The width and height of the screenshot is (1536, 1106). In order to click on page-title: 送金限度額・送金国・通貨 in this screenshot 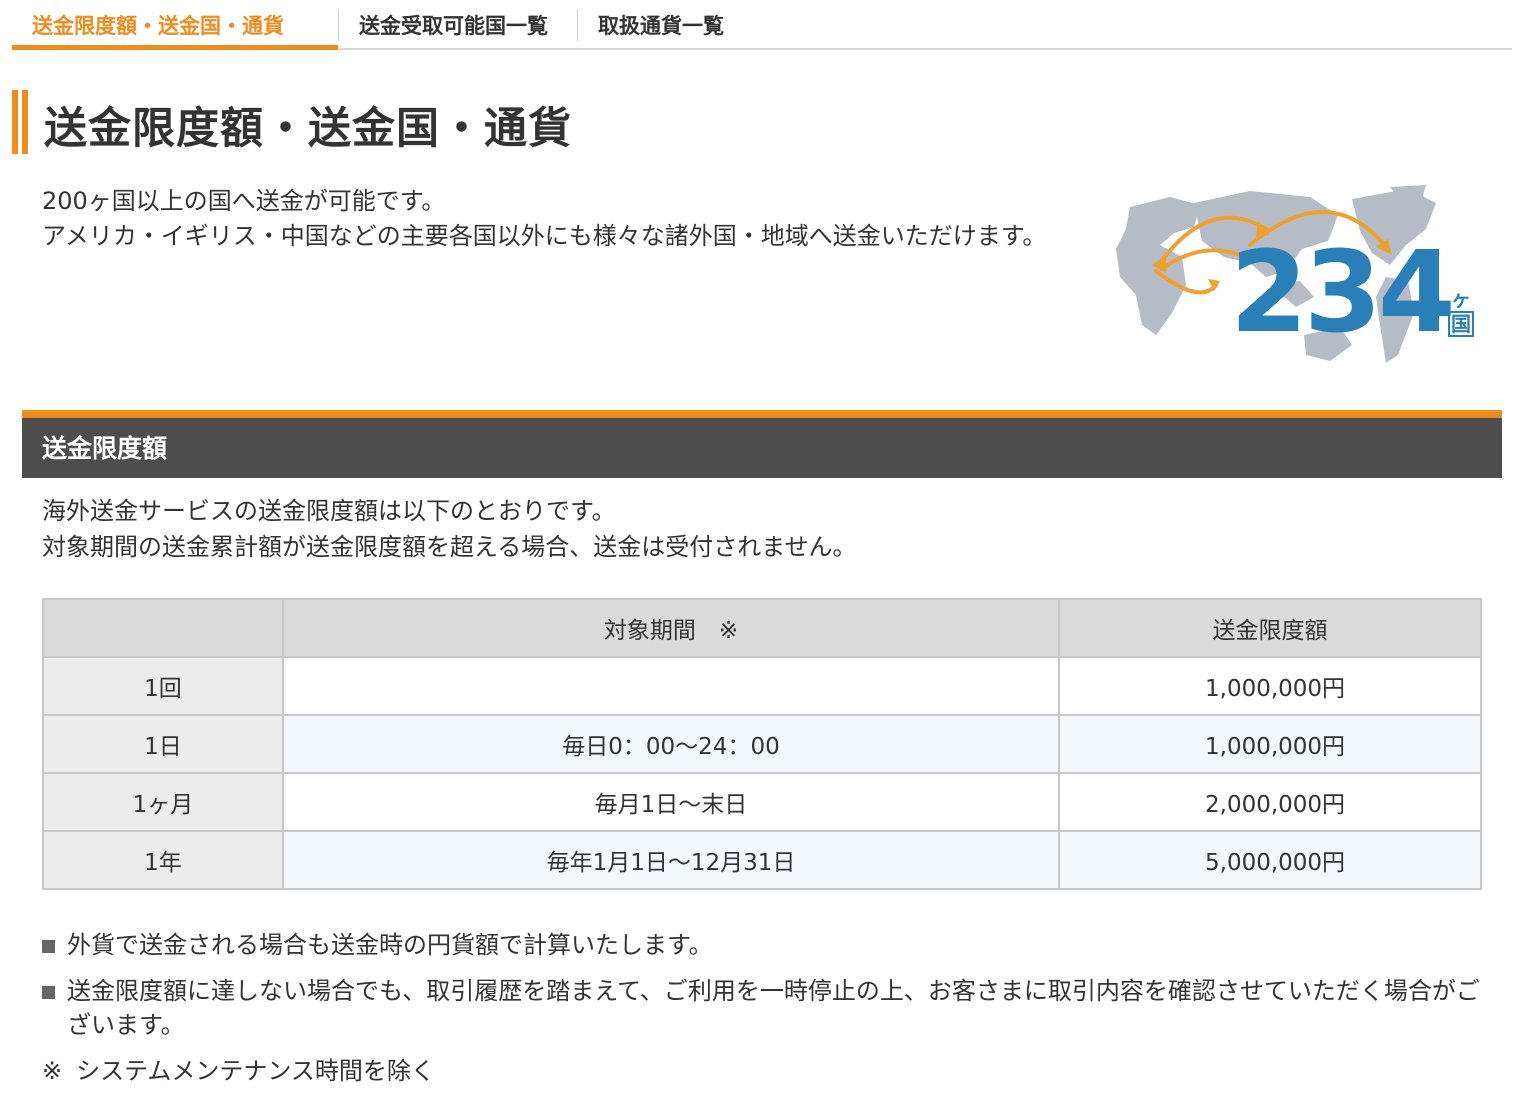, I will do `click(308, 129)`.